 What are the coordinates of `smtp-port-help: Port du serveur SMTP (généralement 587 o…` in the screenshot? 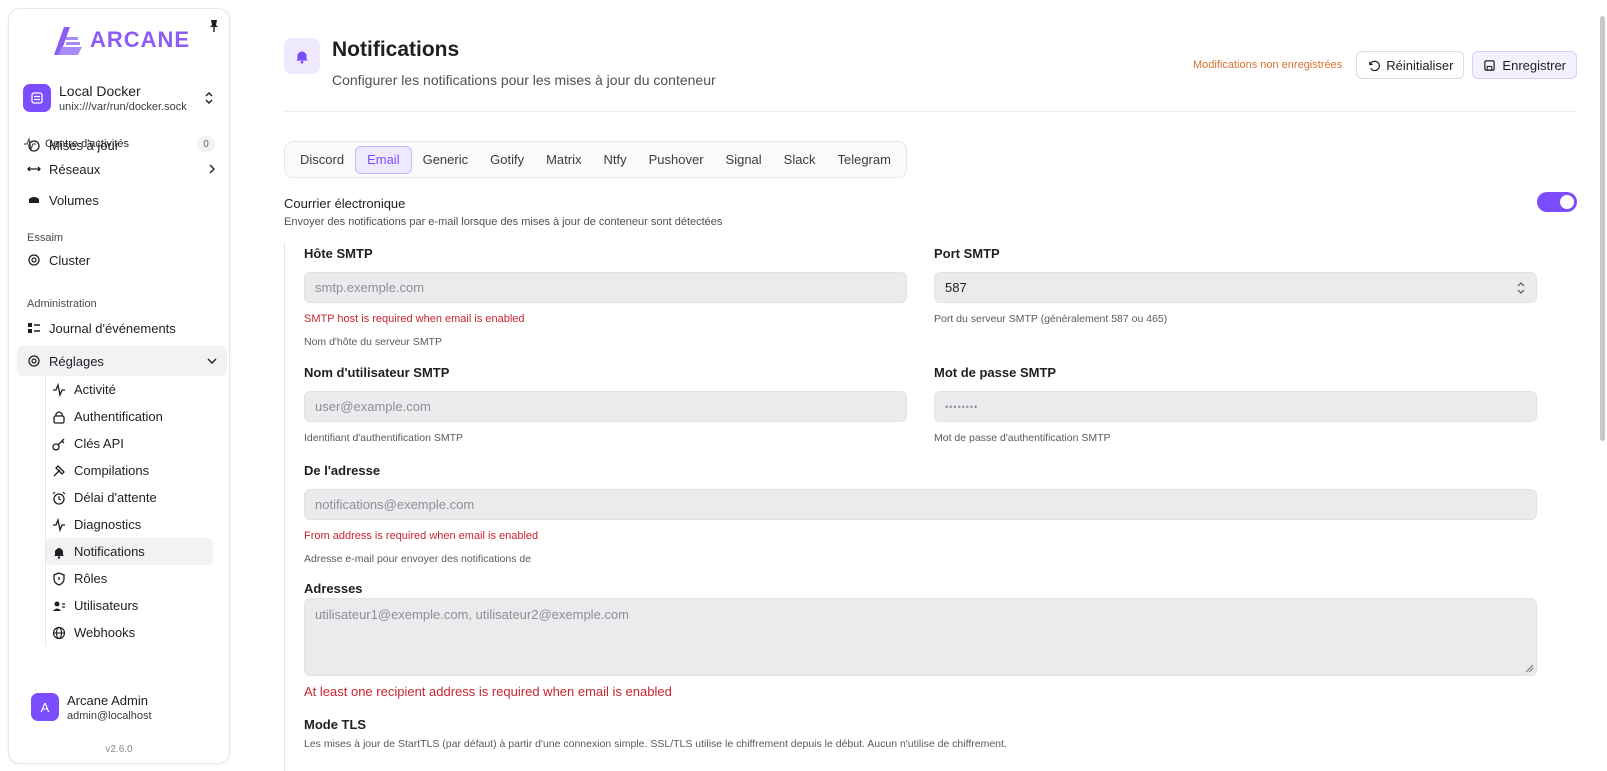 It's located at (1051, 319).